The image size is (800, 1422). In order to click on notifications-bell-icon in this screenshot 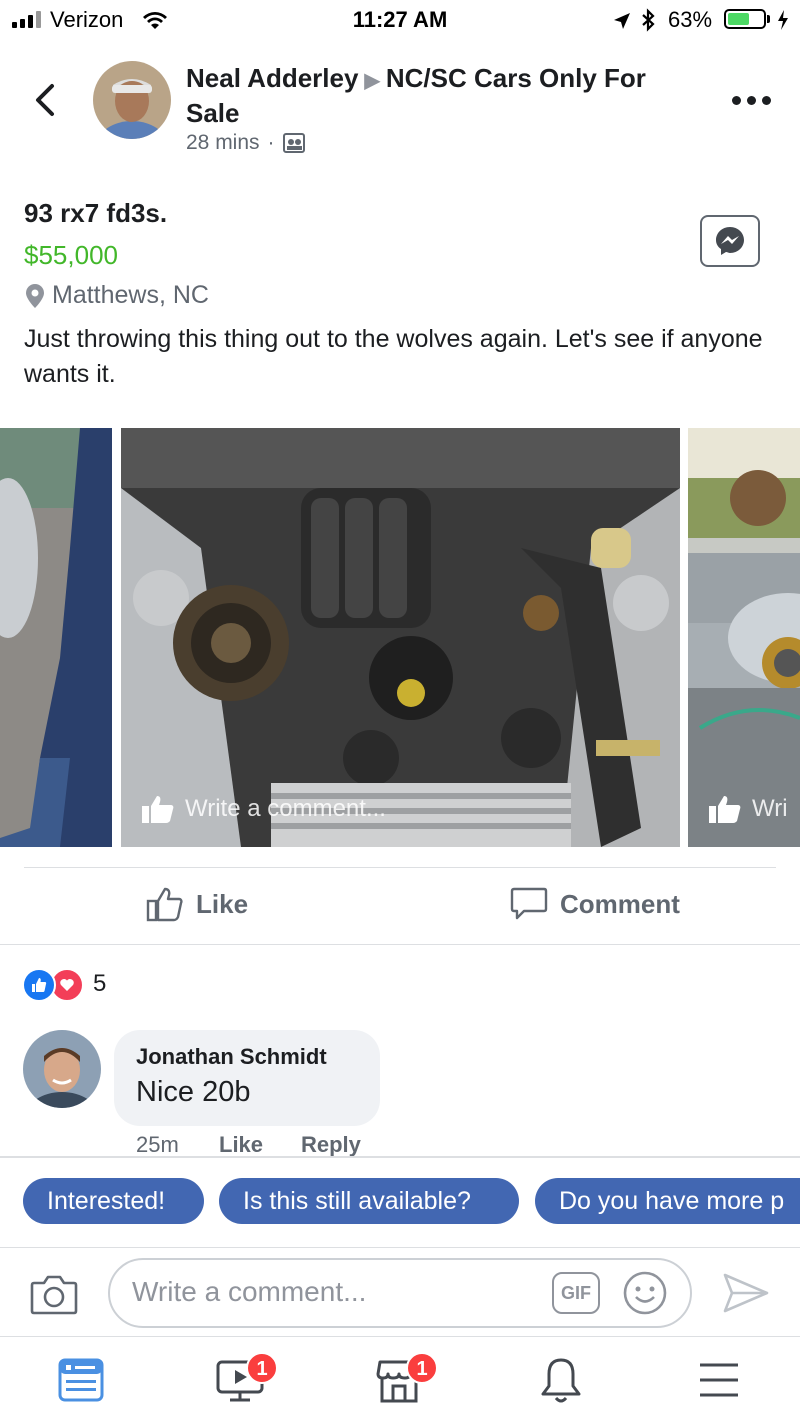, I will do `click(561, 1380)`.